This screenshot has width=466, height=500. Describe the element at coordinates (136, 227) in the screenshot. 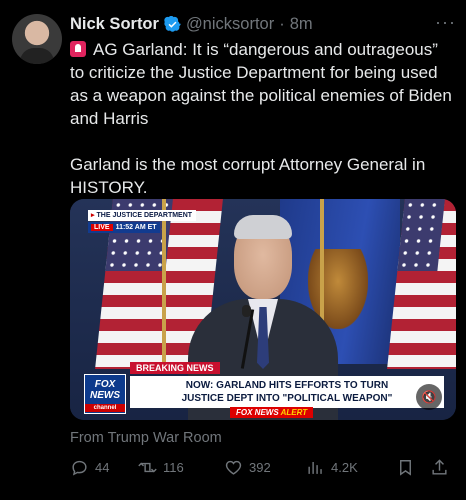

I see `chyron-time: 11:52 AM ET` at that location.